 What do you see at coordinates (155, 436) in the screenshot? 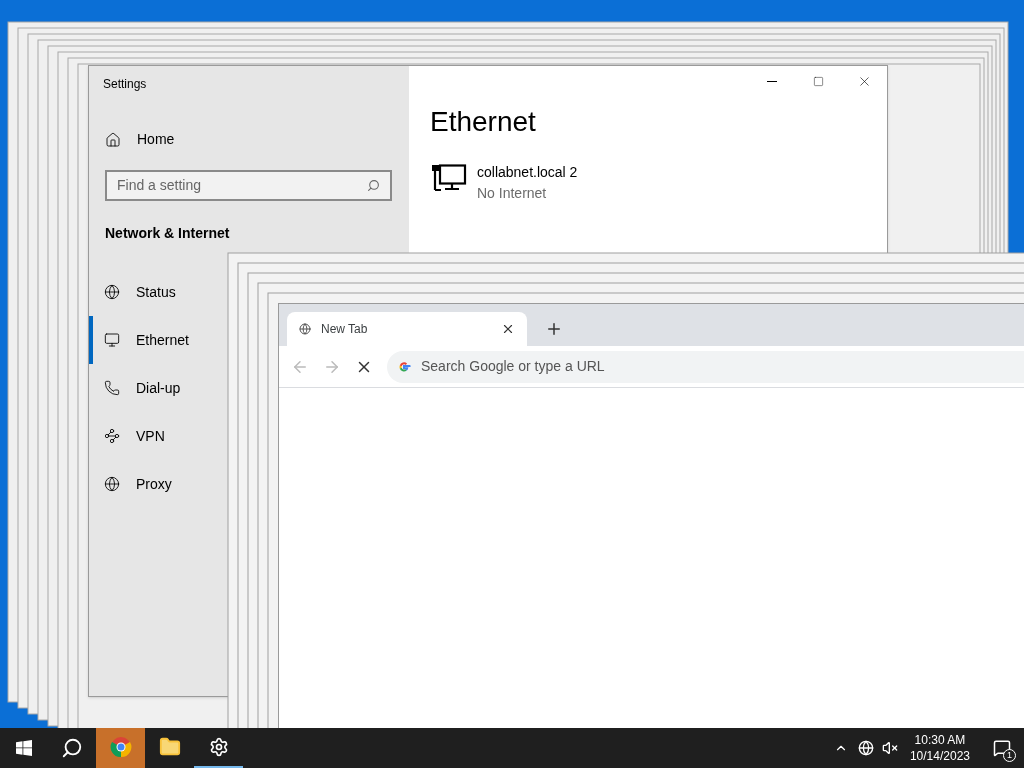
I see `nav-item: VPN` at bounding box center [155, 436].